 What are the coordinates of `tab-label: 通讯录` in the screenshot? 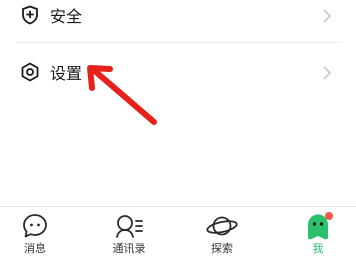 It's located at (129, 248).